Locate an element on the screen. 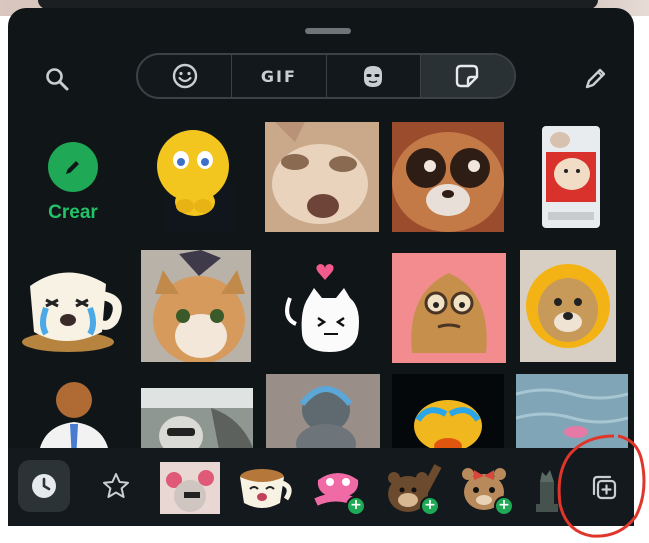 This screenshot has height=543, width=649. gif-label: GIF is located at coordinates (278, 76).